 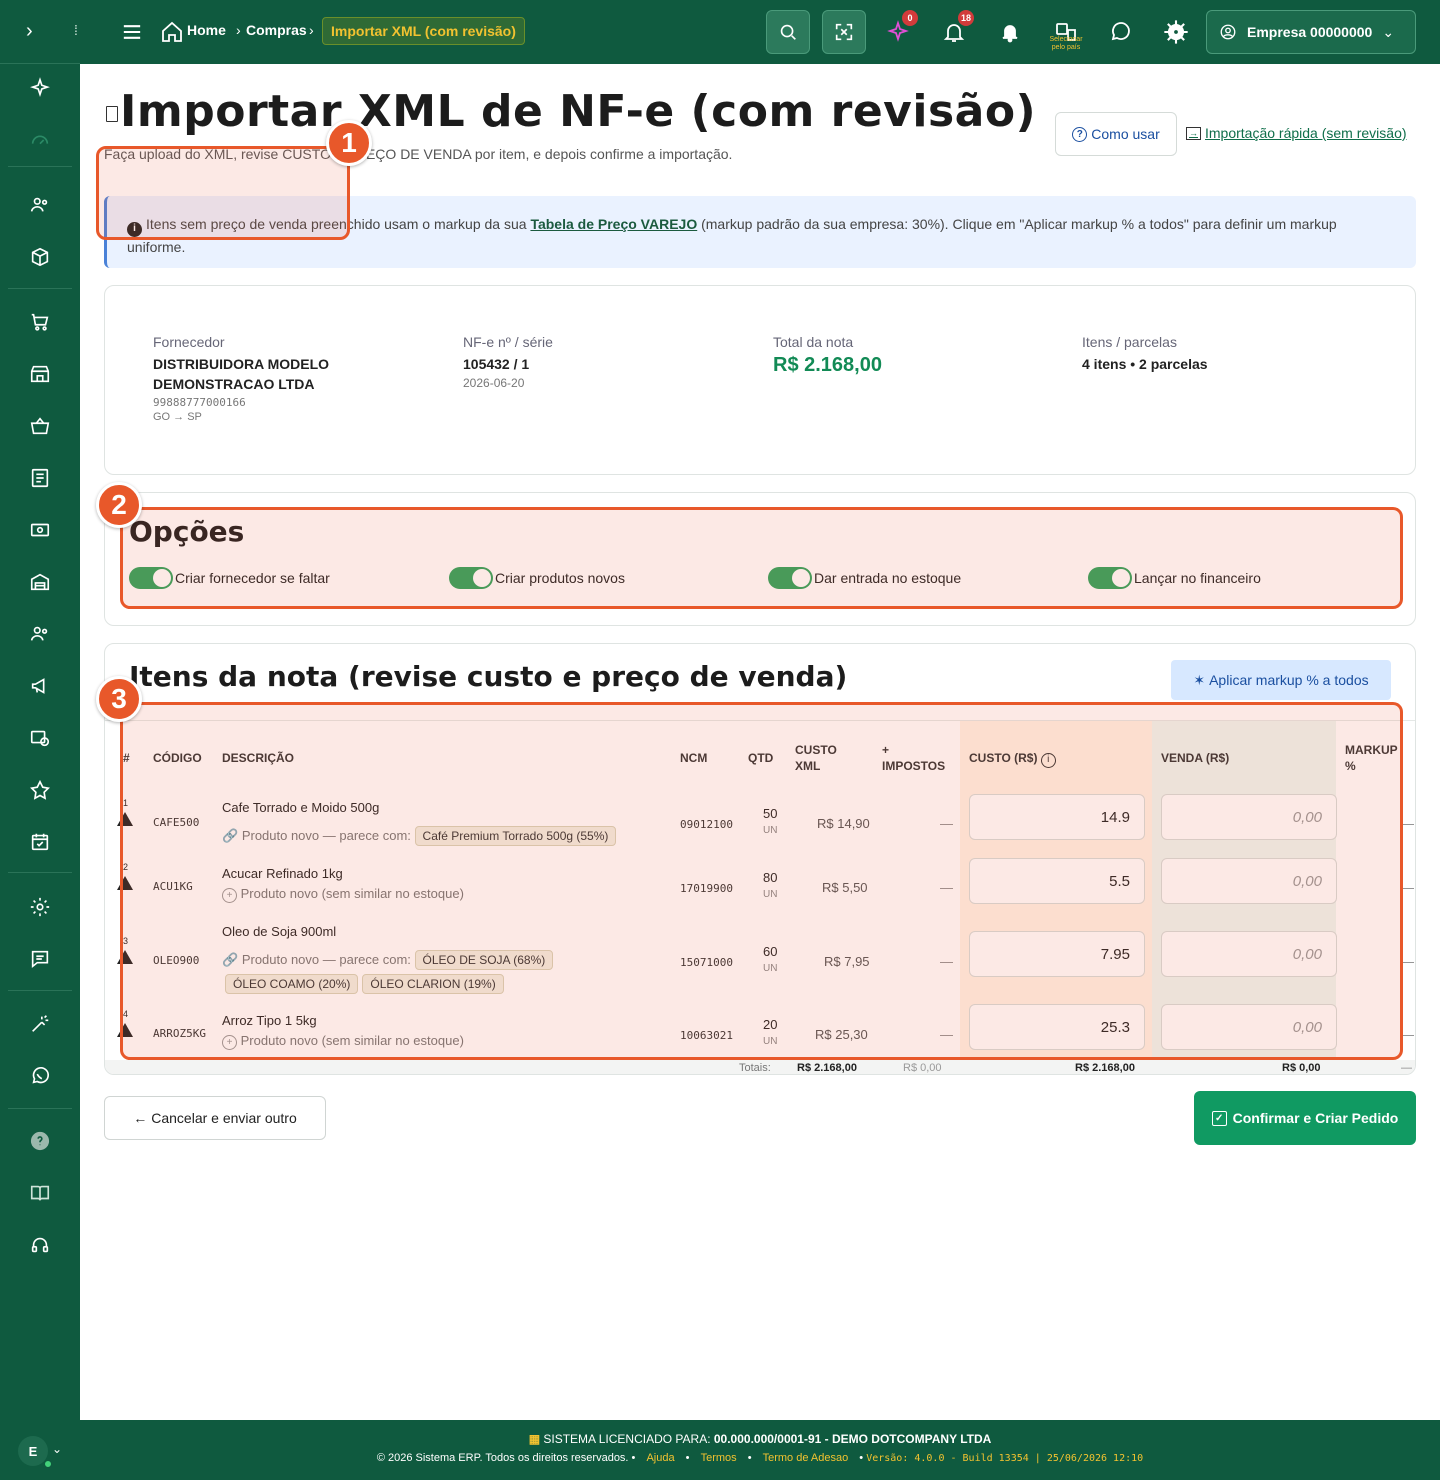 What do you see at coordinates (471, 578) in the screenshot?
I see `create-products-toggle` at bounding box center [471, 578].